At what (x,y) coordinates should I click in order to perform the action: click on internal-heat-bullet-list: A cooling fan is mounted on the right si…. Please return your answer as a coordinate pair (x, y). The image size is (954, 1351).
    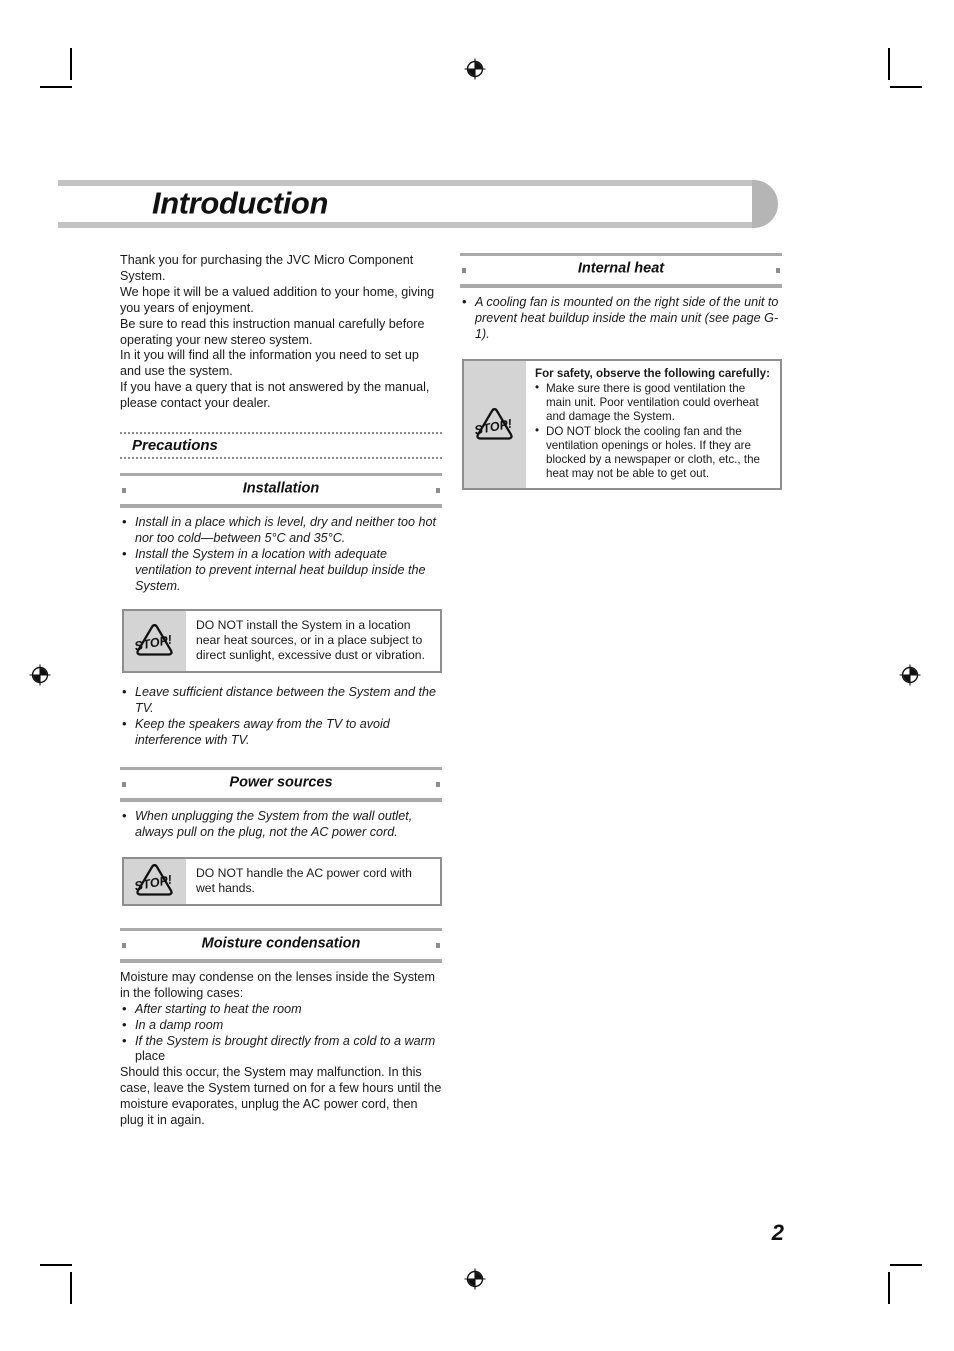
    Looking at the image, I should click on (621, 318).